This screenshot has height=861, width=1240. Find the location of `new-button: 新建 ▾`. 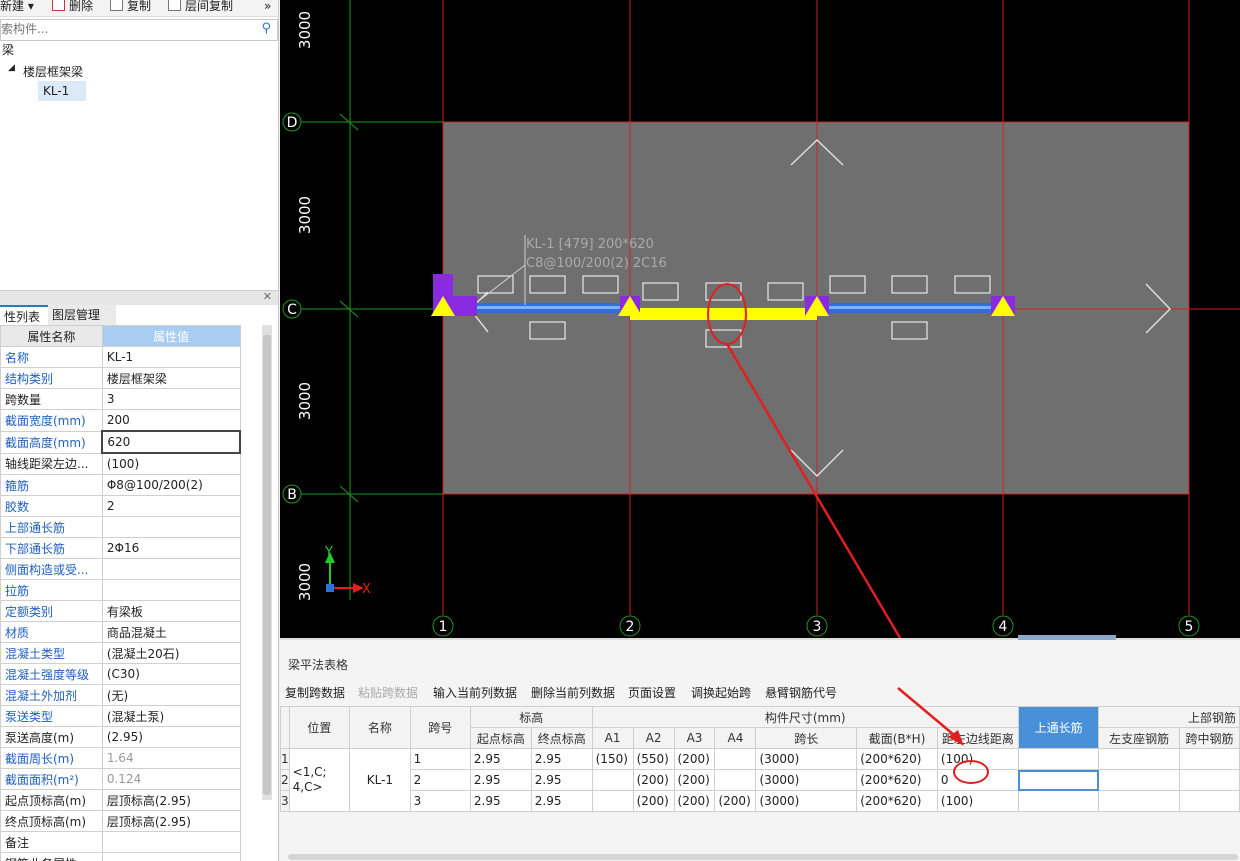

new-button: 新建 ▾ is located at coordinates (17, 7).